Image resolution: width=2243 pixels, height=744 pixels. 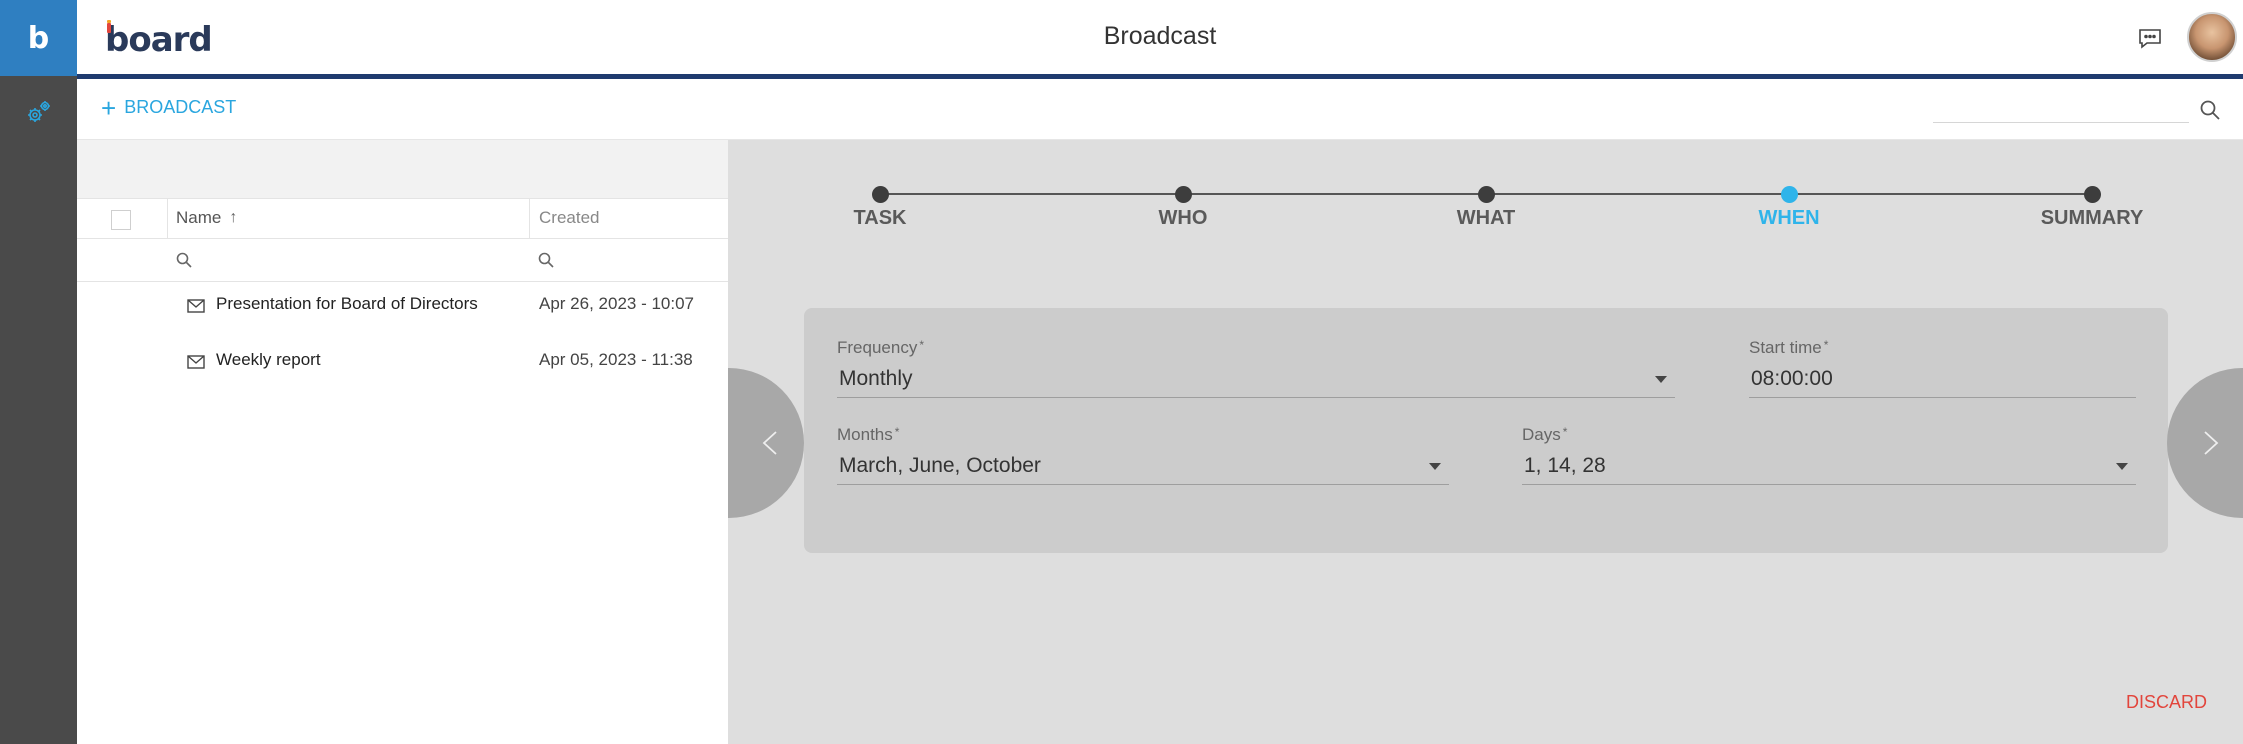 What do you see at coordinates (865, 434) in the screenshot?
I see `months-label-text: Months` at bounding box center [865, 434].